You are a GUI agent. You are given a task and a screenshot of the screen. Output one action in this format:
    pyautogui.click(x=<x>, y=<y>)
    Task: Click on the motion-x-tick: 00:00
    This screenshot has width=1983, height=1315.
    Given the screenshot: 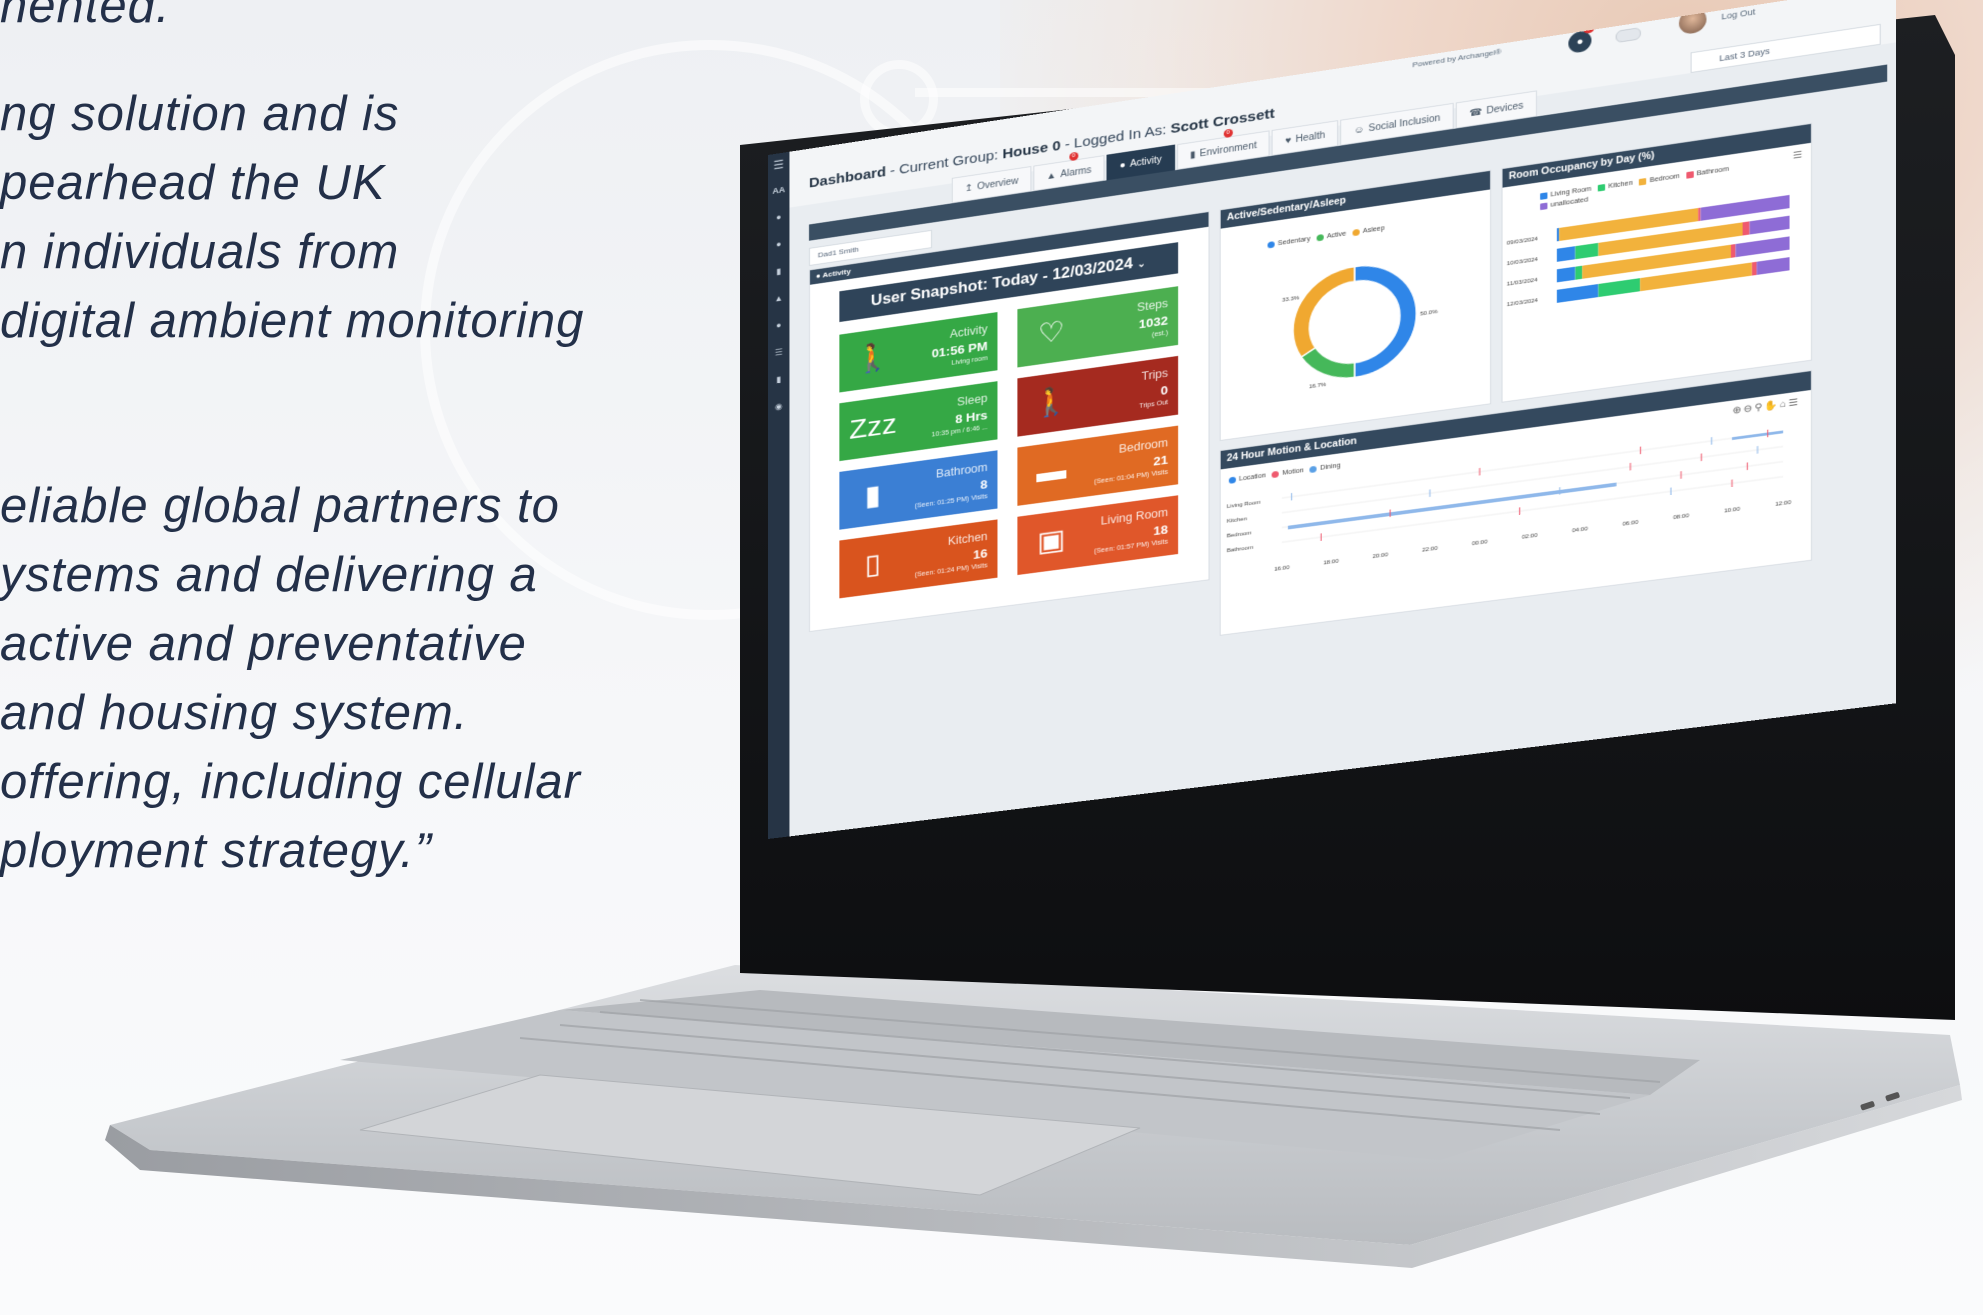 What is the action you would take?
    pyautogui.click(x=1480, y=543)
    